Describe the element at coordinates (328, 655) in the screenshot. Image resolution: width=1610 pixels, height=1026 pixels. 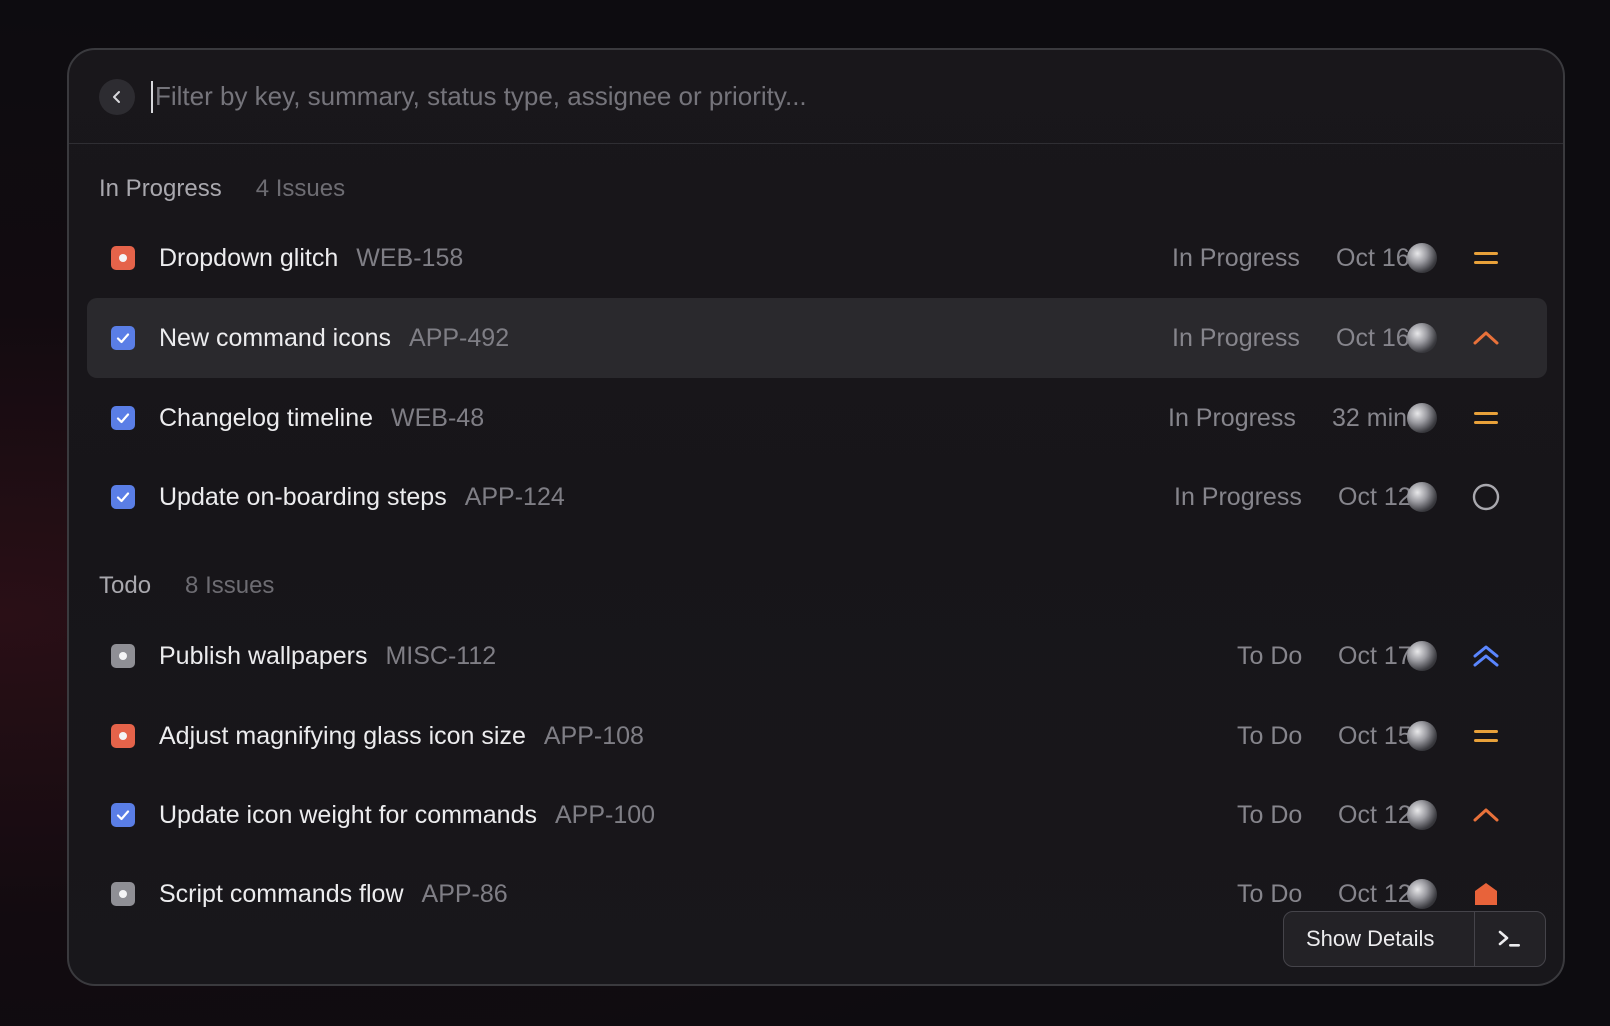
I see `issue-title: Publish wallpapers MISC-112` at that location.